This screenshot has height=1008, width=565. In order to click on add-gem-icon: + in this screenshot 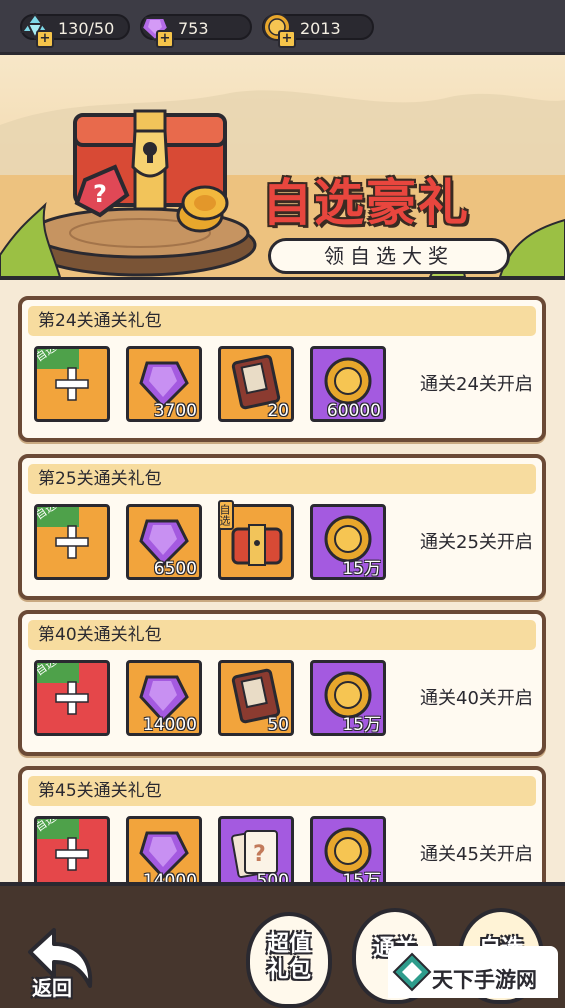, I will do `click(165, 39)`.